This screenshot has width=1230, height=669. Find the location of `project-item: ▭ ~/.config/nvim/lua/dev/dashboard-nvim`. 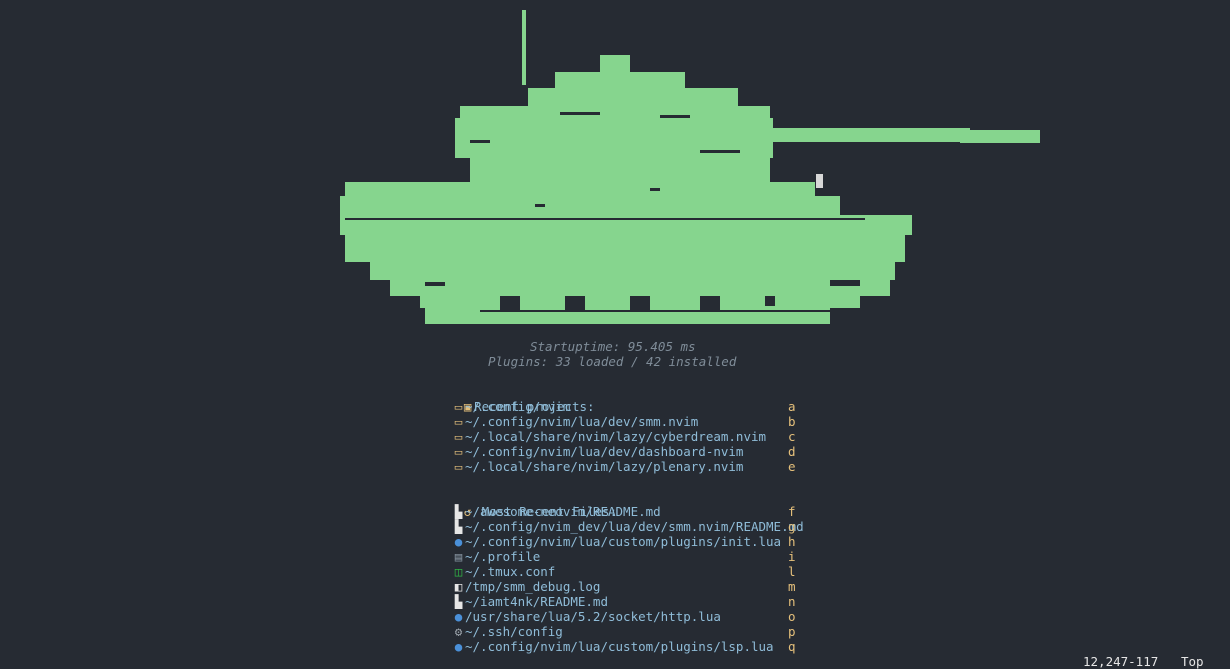

project-item: ▭ ~/.config/nvim/lua/dev/dashboard-nvim is located at coordinates (598, 451).